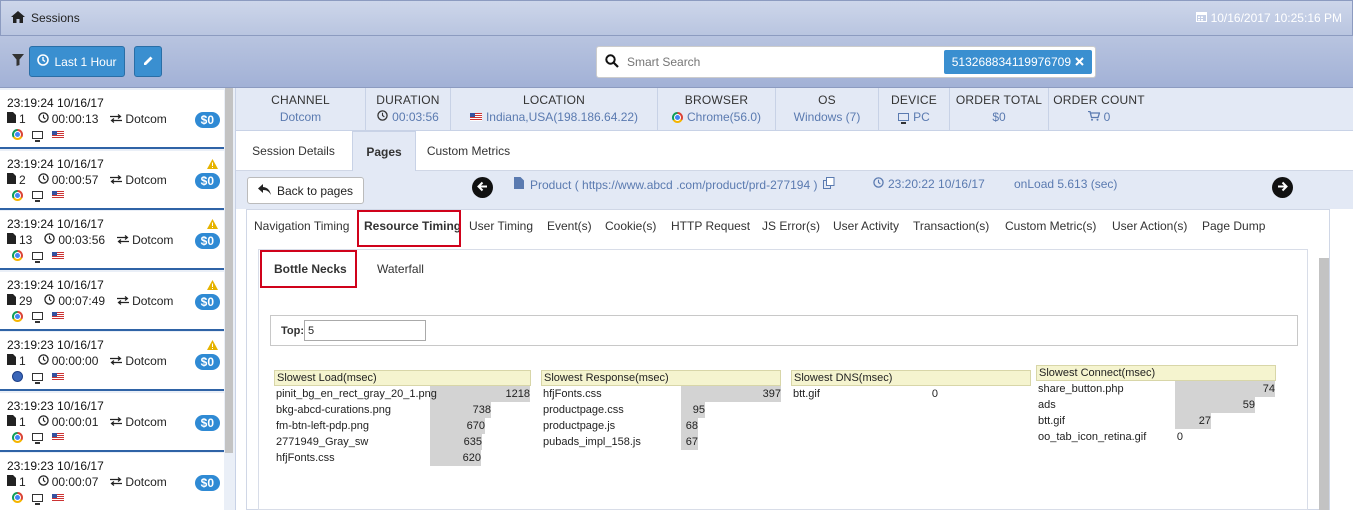  What do you see at coordinates (75, 482) in the screenshot?
I see `session-duration: 00:00:07` at bounding box center [75, 482].